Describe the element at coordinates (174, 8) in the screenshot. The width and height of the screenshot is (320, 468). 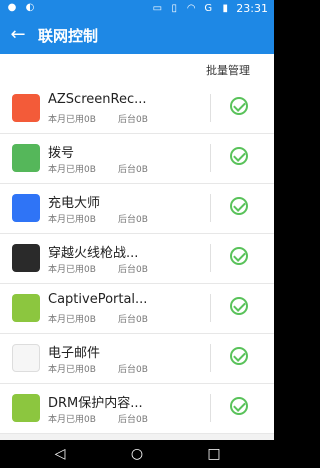
I see `vibrate-icon: ▯` at that location.